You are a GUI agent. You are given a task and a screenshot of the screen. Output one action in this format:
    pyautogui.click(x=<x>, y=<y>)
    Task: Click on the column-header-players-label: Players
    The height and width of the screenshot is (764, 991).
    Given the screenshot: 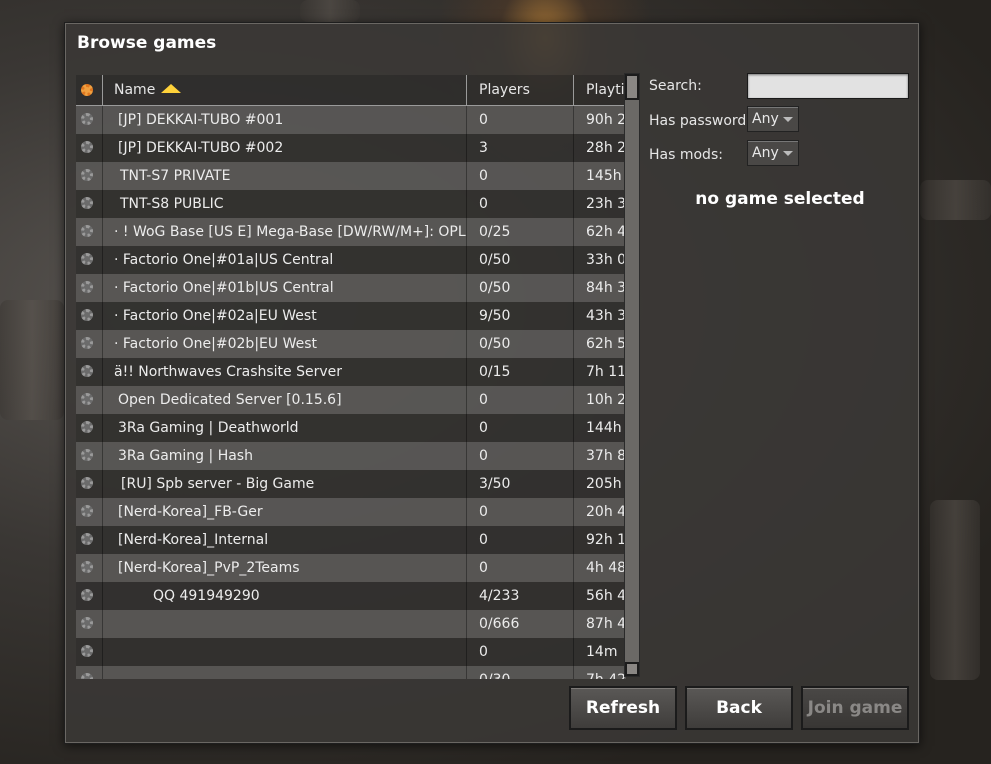 What is the action you would take?
    pyautogui.click(x=504, y=90)
    